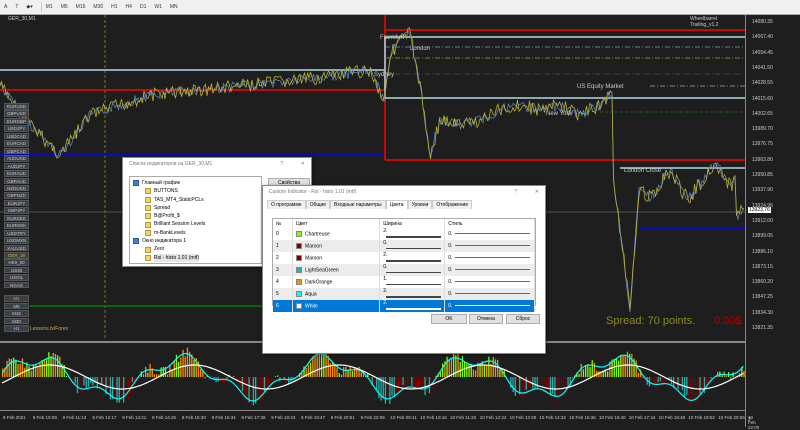 The height and width of the screenshot is (430, 800). I want to click on timeframe-m5: M5, so click(64, 7).